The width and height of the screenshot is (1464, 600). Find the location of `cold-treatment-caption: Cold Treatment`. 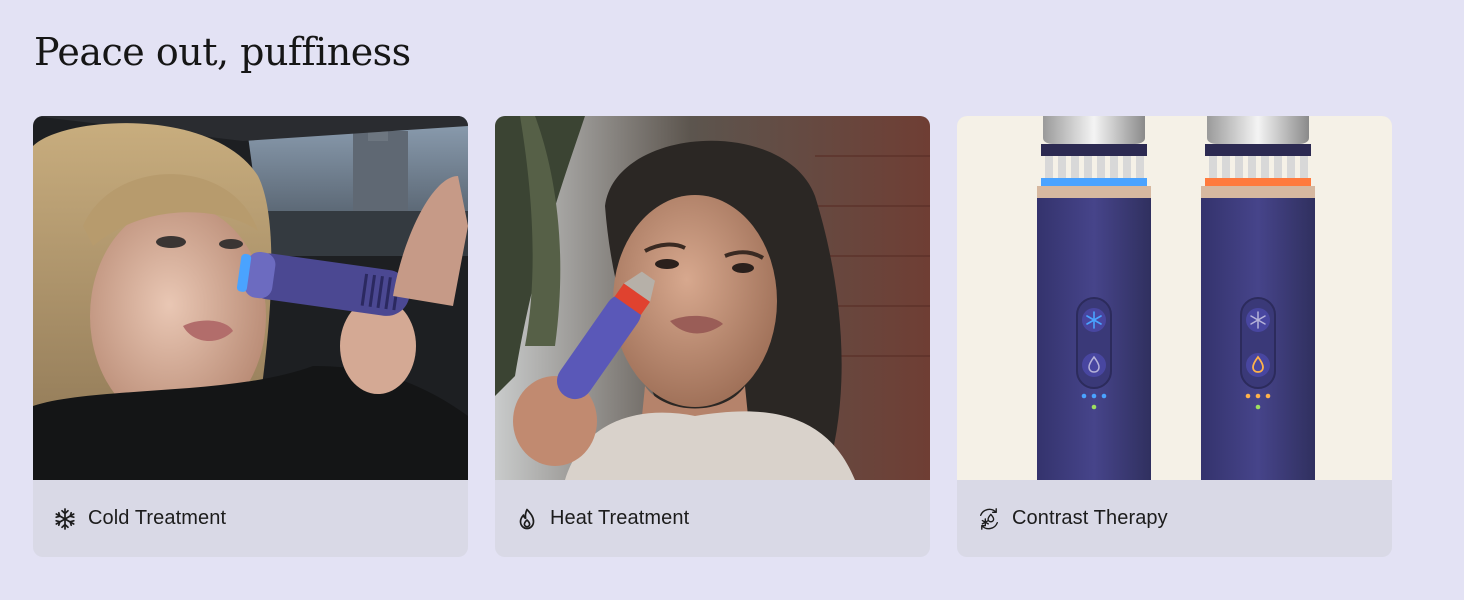

cold-treatment-caption: Cold Treatment is located at coordinates (250, 518).